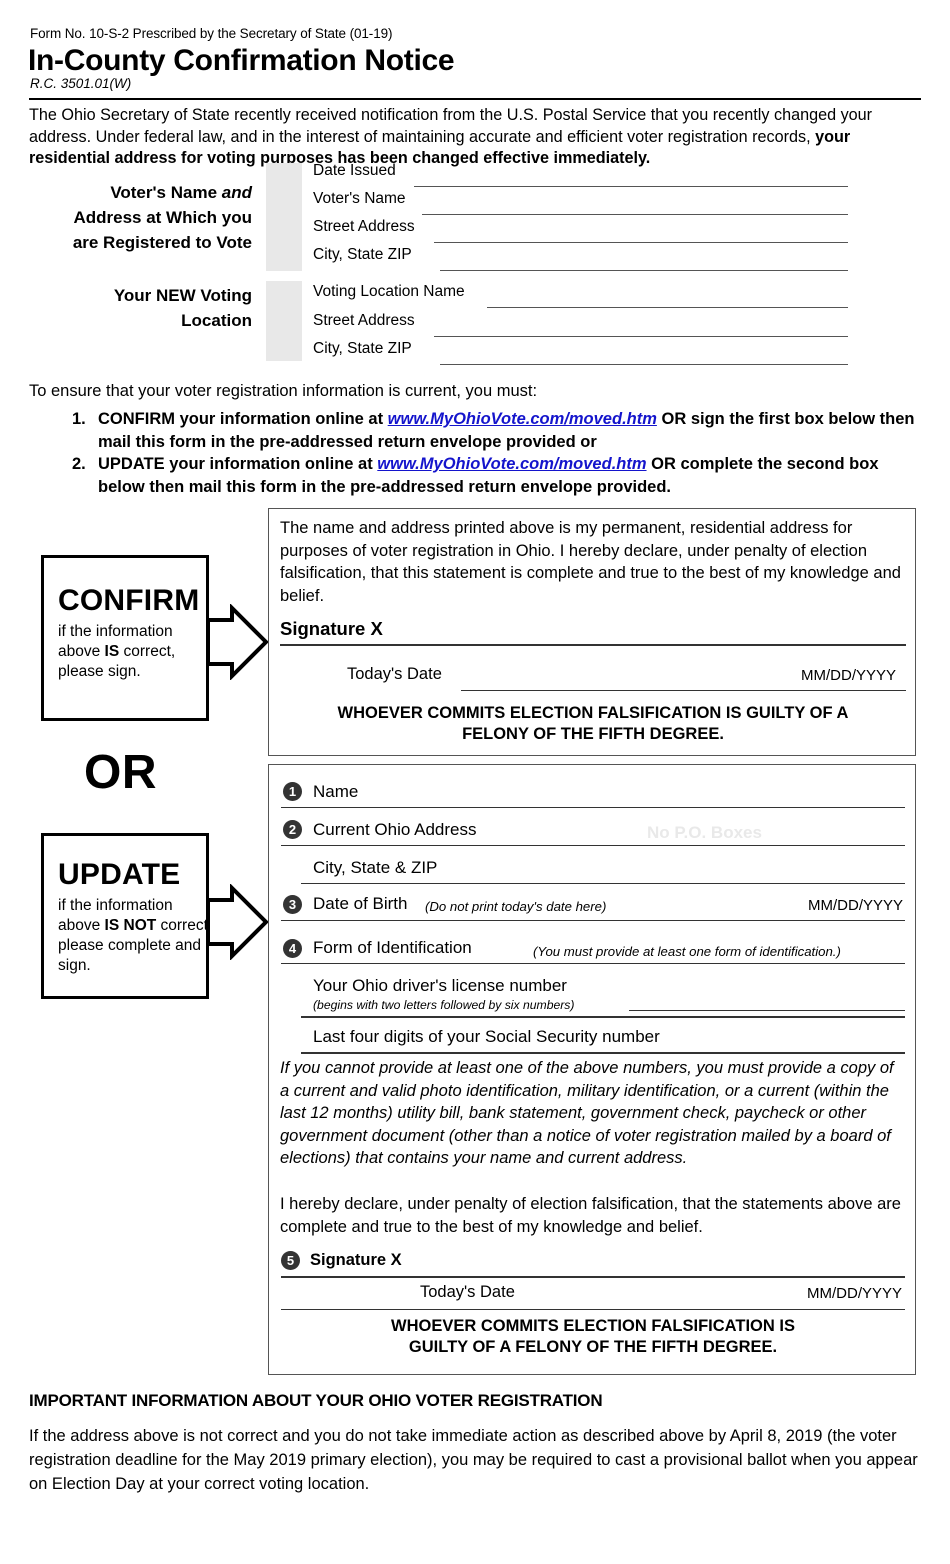 Image resolution: width=950 pixels, height=1564 pixels. I want to click on update-signature-label: Signature X, so click(356, 1260).